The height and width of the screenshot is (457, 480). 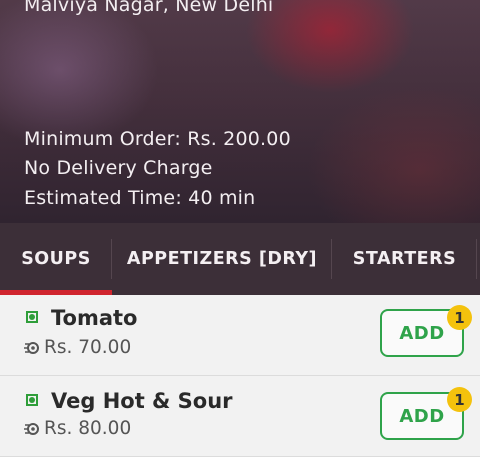 What do you see at coordinates (94, 318) in the screenshot?
I see `item-name: Tomato` at bounding box center [94, 318].